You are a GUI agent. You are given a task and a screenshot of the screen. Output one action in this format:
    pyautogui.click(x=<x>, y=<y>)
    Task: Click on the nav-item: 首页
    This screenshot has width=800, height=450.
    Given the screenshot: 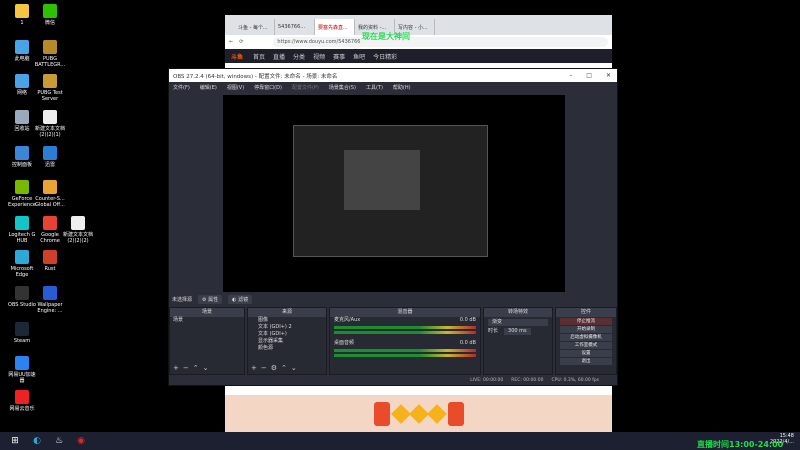 What is the action you would take?
    pyautogui.click(x=259, y=56)
    